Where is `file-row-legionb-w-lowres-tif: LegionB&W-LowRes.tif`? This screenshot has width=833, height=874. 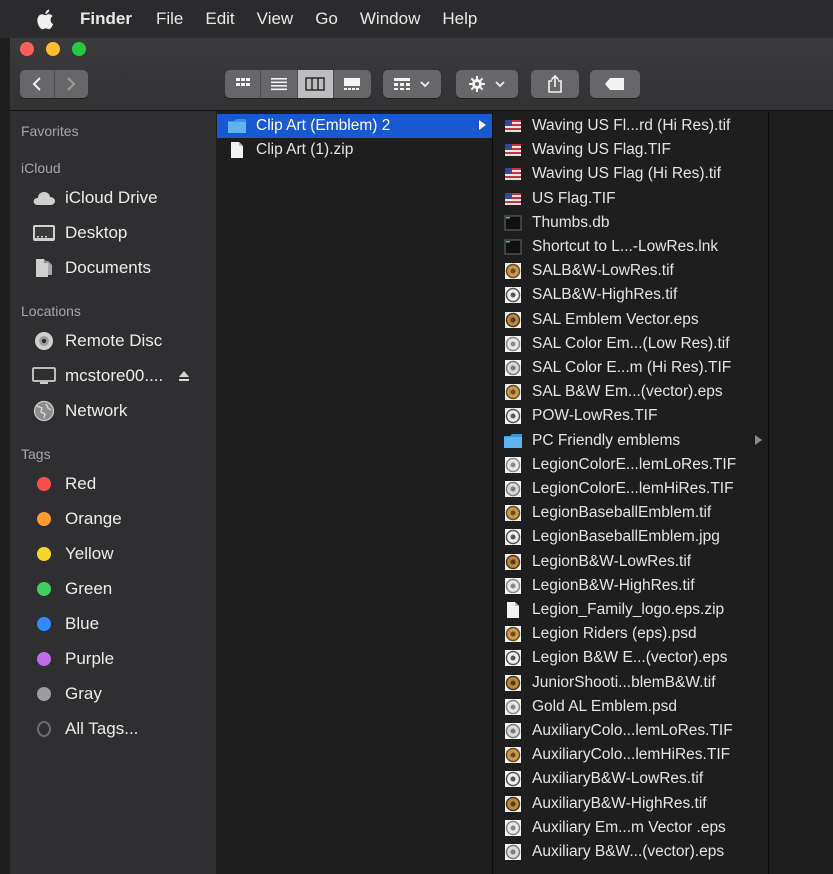
file-row-legionb-w-lowres-tif: LegionB&W-LowRes.tif is located at coordinates (630, 562).